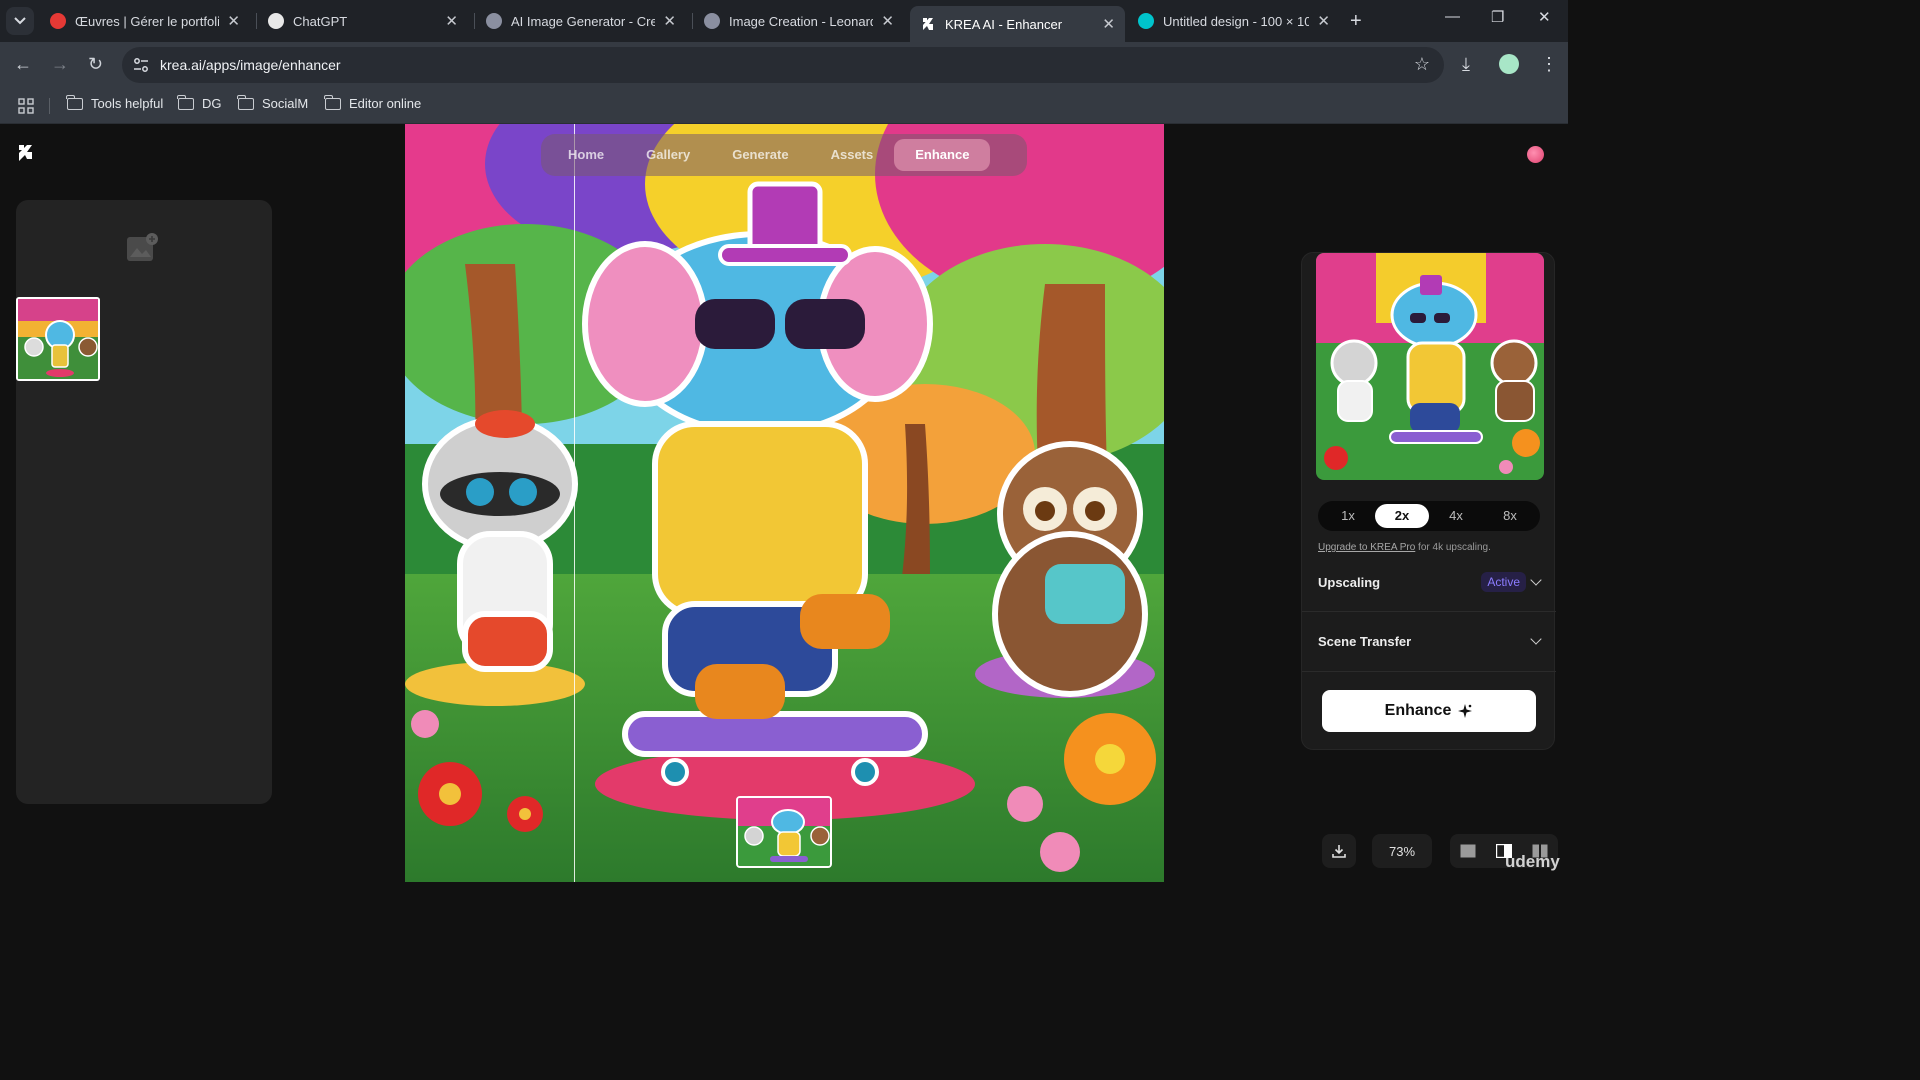  What do you see at coordinates (1497, 17) in the screenshot?
I see `restore-icon: ❐` at bounding box center [1497, 17].